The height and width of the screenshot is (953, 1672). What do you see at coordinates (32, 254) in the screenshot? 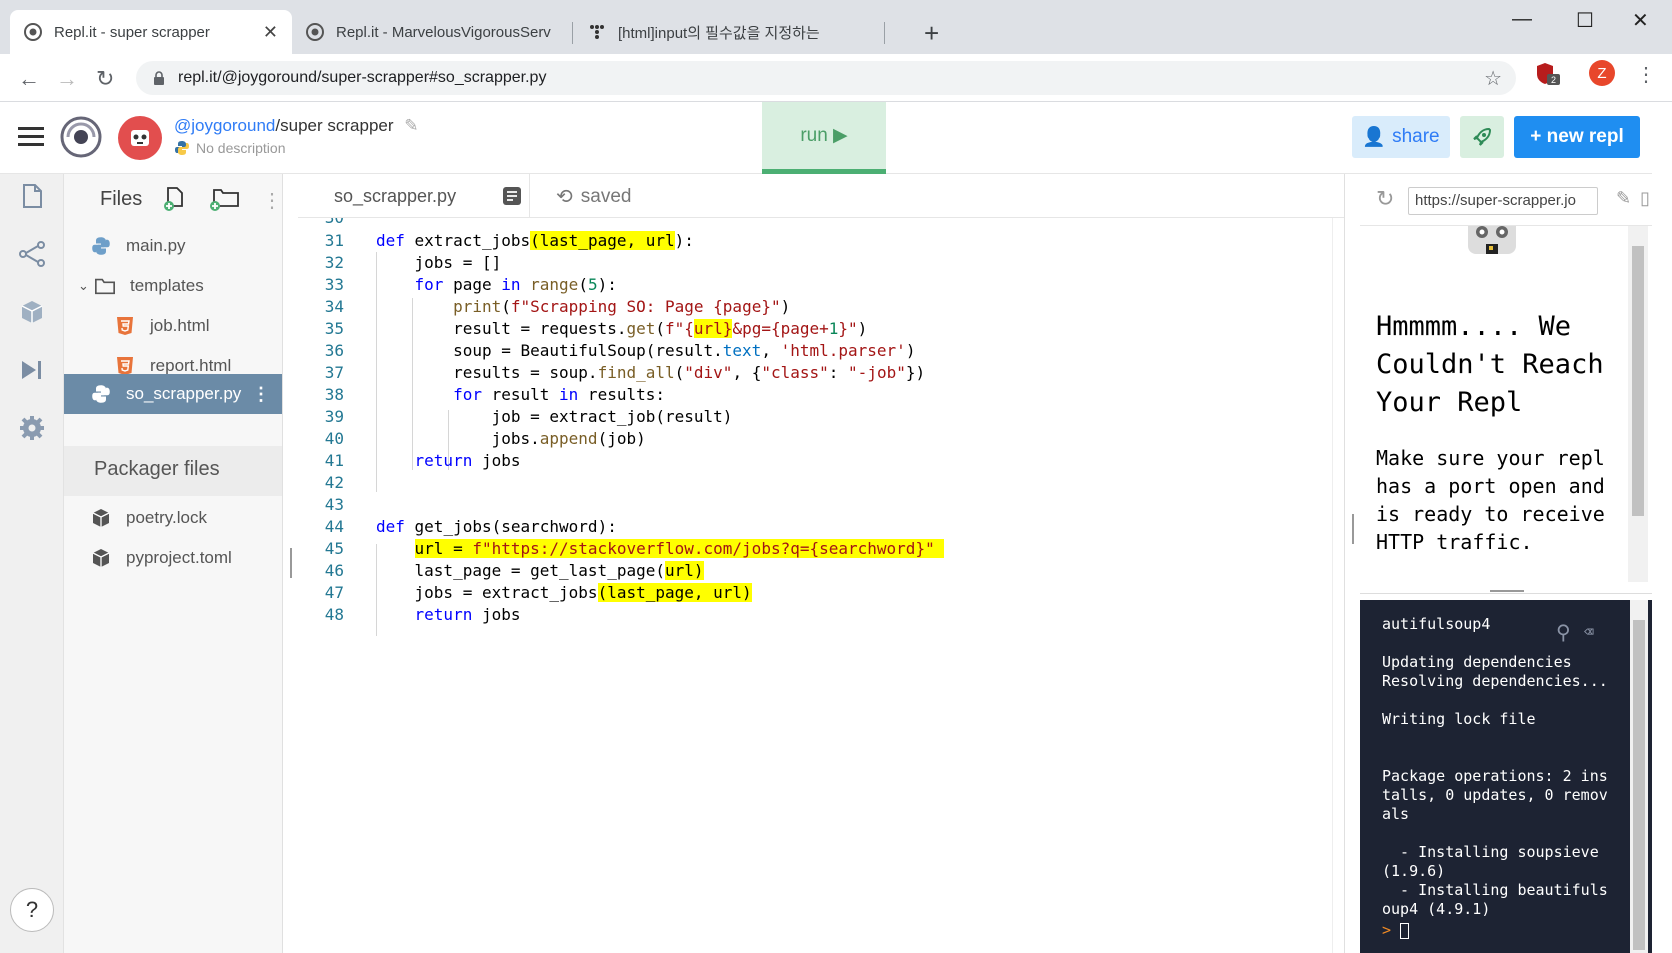
I see `version-control-icon` at bounding box center [32, 254].